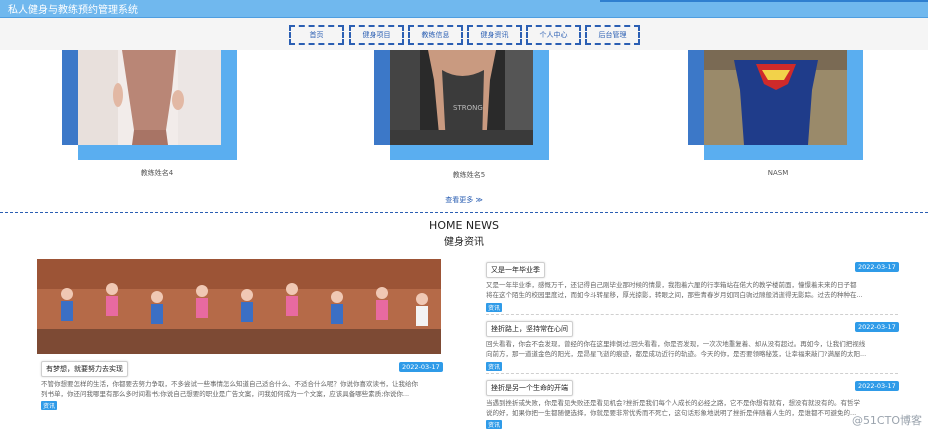 The width and height of the screenshot is (928, 434). Describe the element at coordinates (464, 200) in the screenshot. I see `view-more-link: 查看更多 ≫` at that location.